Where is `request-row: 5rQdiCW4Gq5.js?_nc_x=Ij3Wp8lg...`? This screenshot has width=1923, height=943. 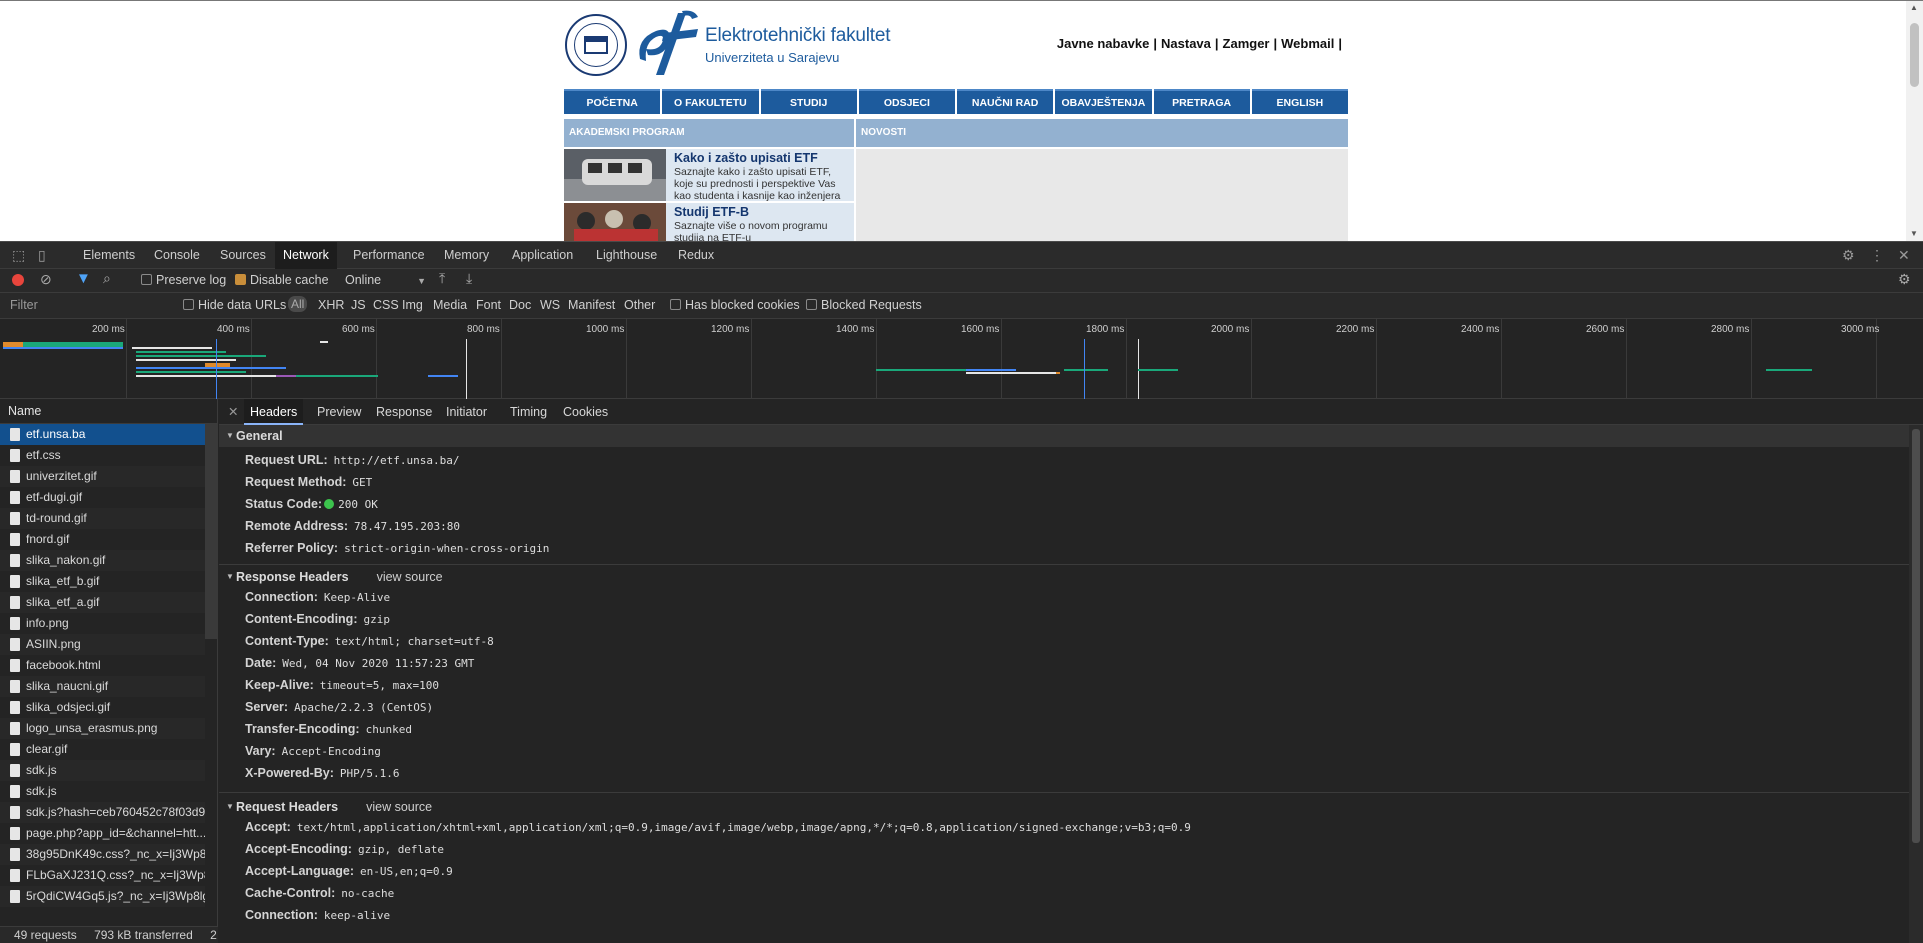
request-row: 5rQdiCW4Gq5.js?_nc_x=Ij3Wp8lg... is located at coordinates (102, 896).